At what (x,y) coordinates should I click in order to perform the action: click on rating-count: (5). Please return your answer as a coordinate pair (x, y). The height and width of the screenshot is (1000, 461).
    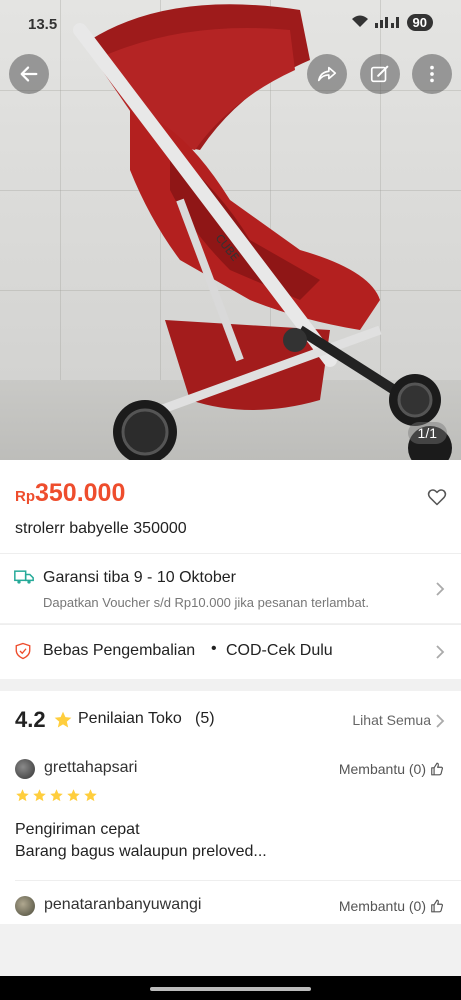
    Looking at the image, I should click on (205, 718).